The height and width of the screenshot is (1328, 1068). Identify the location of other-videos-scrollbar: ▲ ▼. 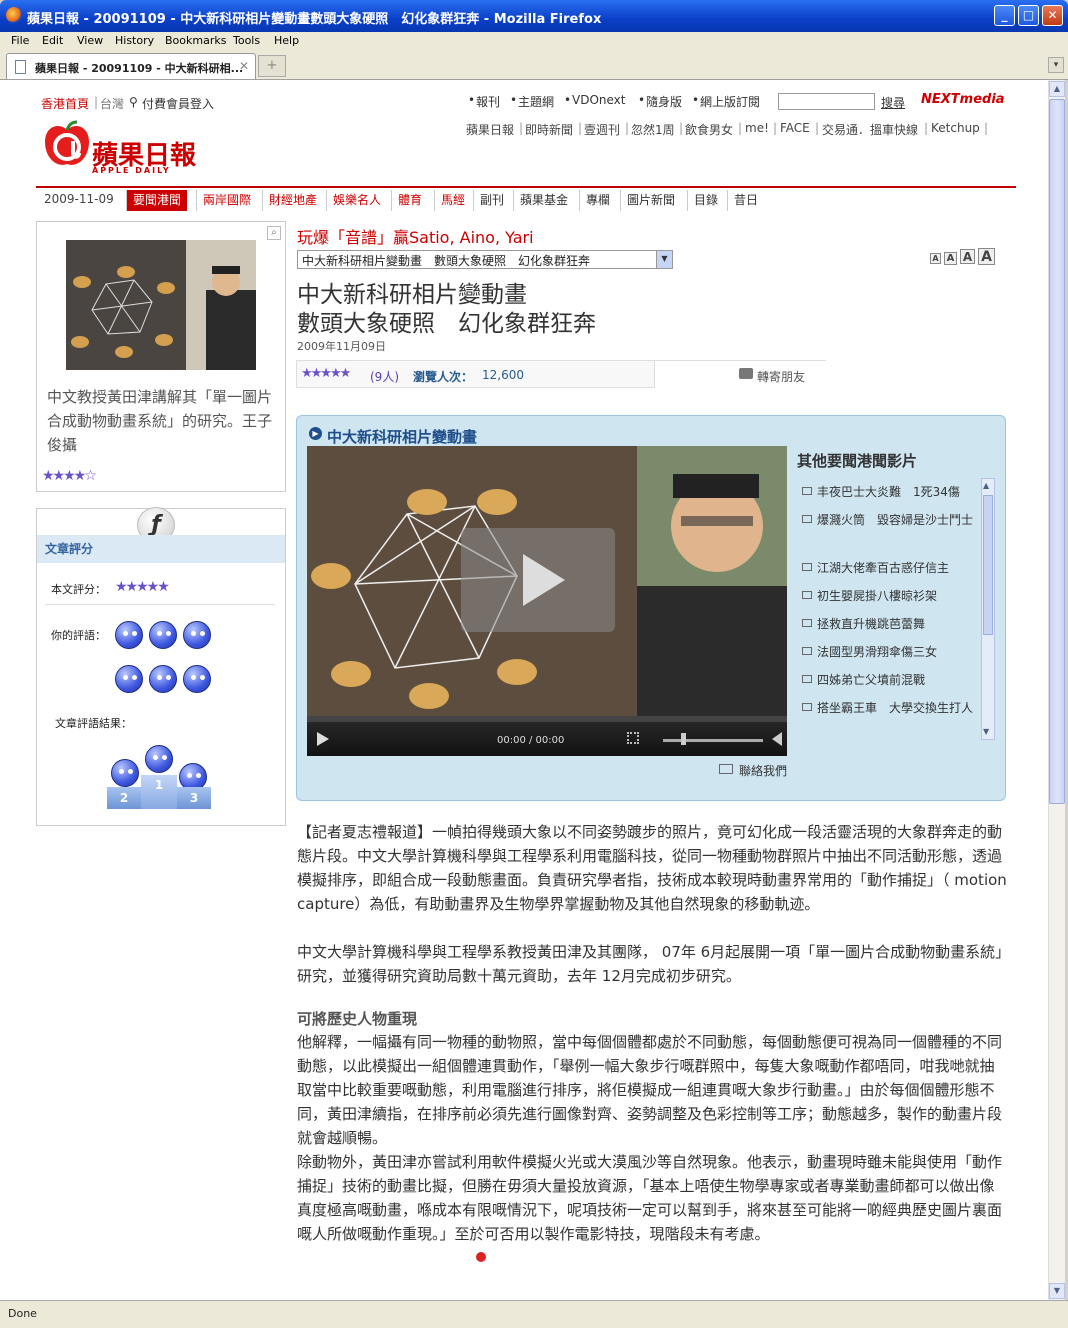
(988, 609).